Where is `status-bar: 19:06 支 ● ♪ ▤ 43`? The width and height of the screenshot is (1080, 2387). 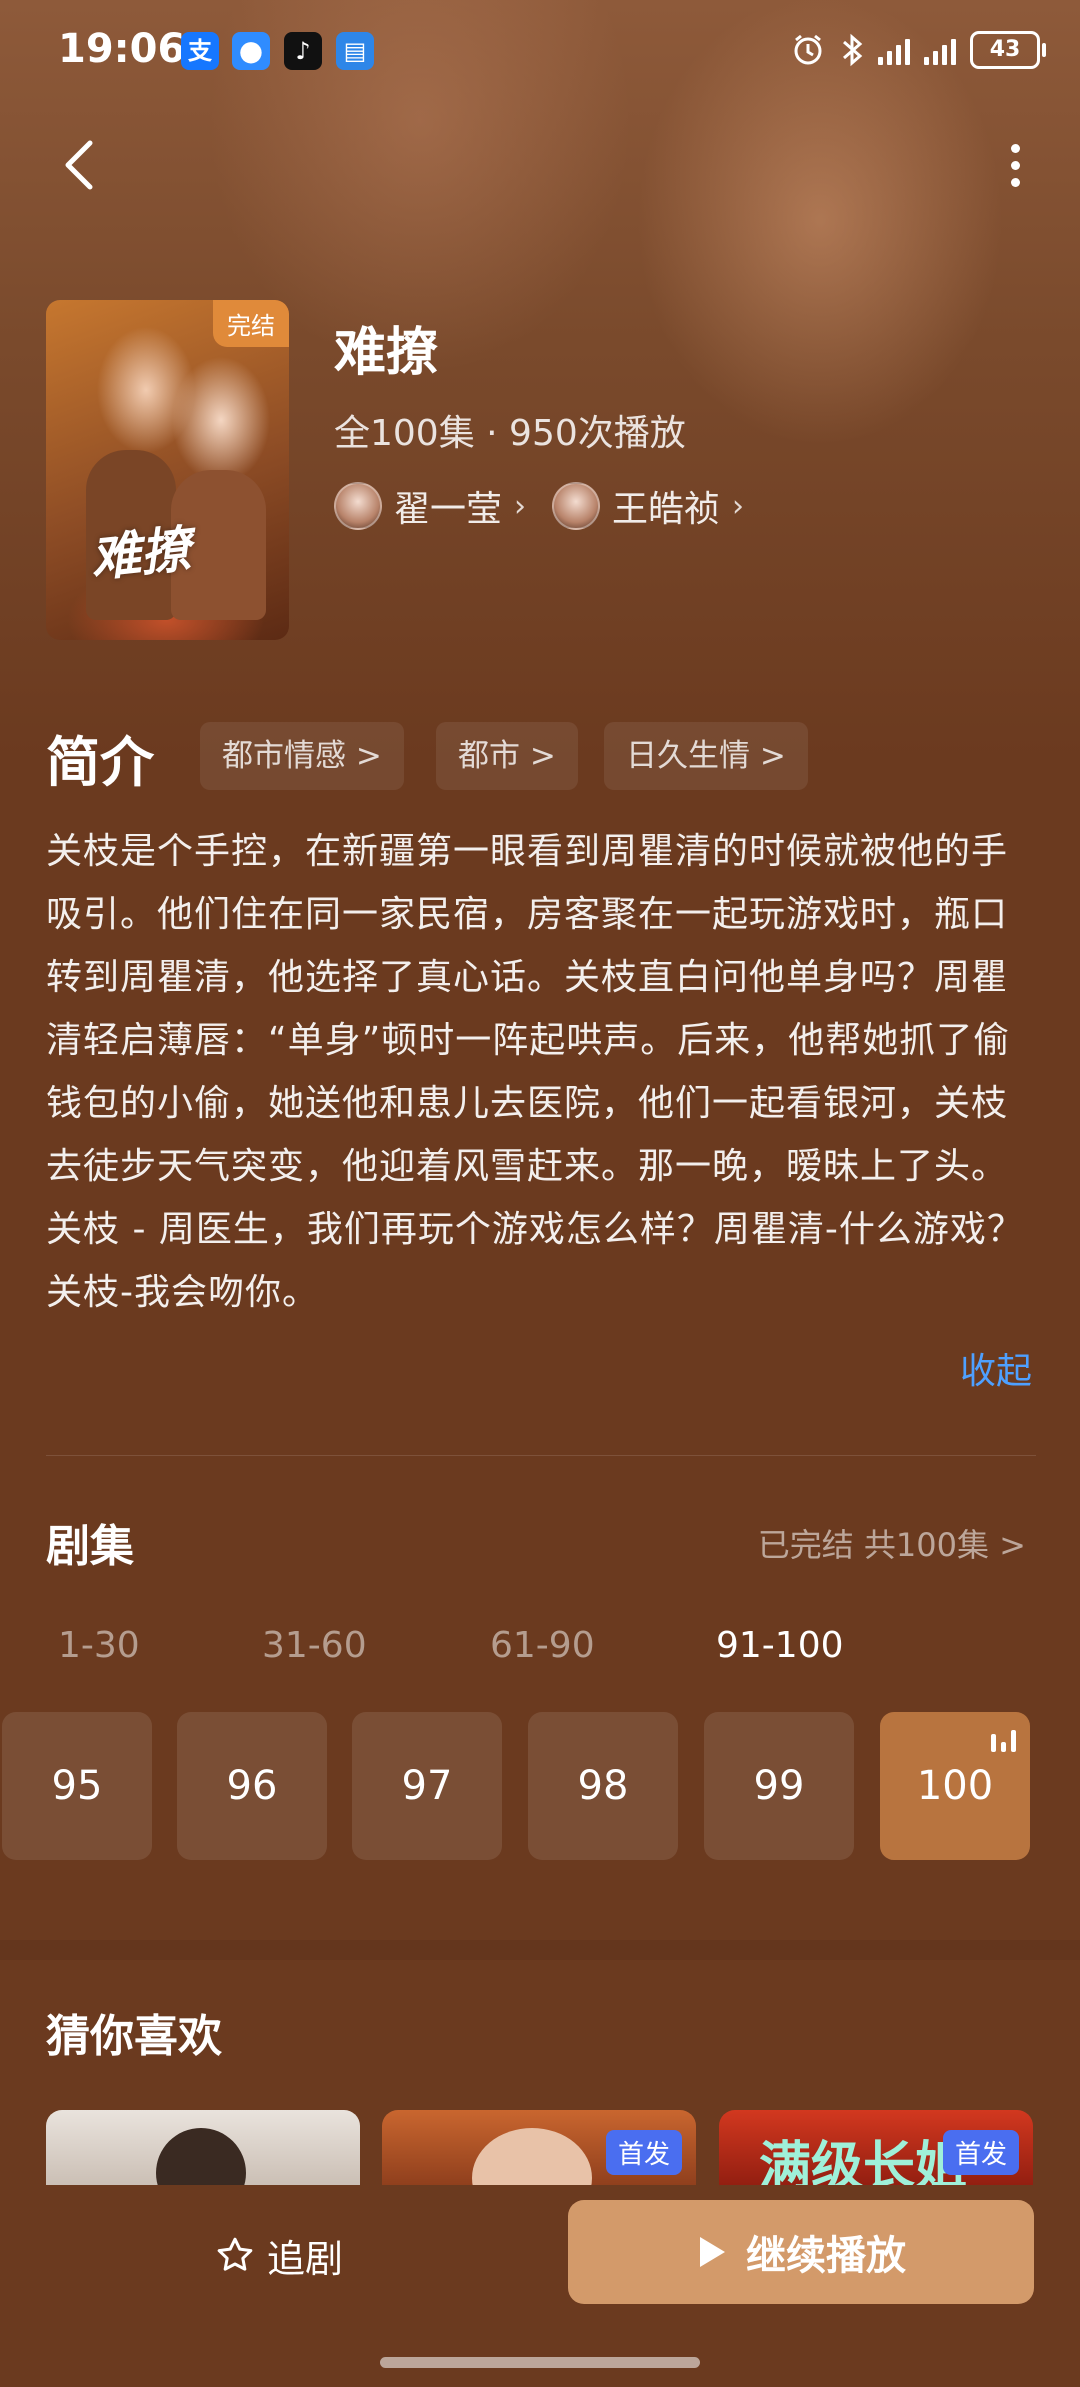 status-bar: 19:06 支 ● ♪ ▤ 43 is located at coordinates (540, 50).